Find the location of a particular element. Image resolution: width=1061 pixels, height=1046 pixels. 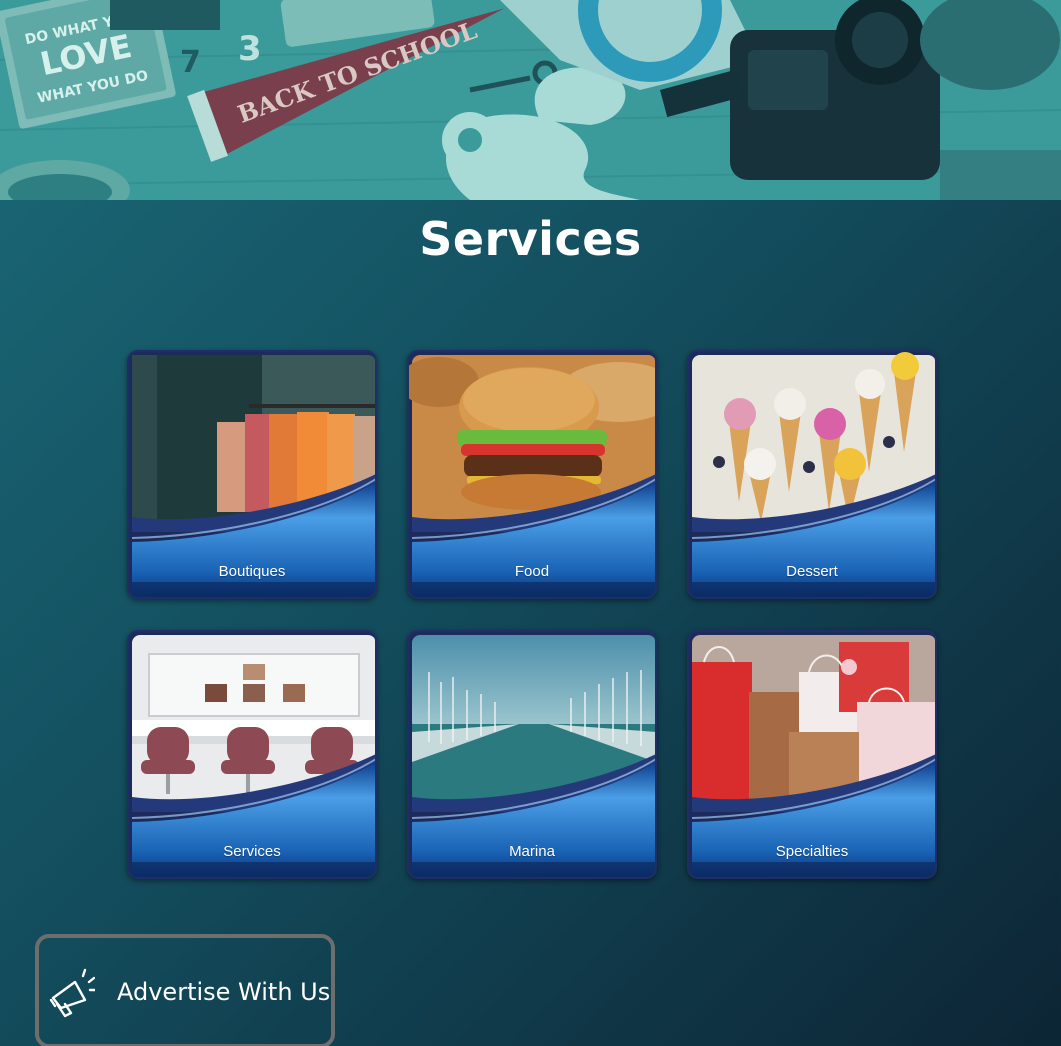

advertise-label: Advertise With Us is located at coordinates (224, 992).